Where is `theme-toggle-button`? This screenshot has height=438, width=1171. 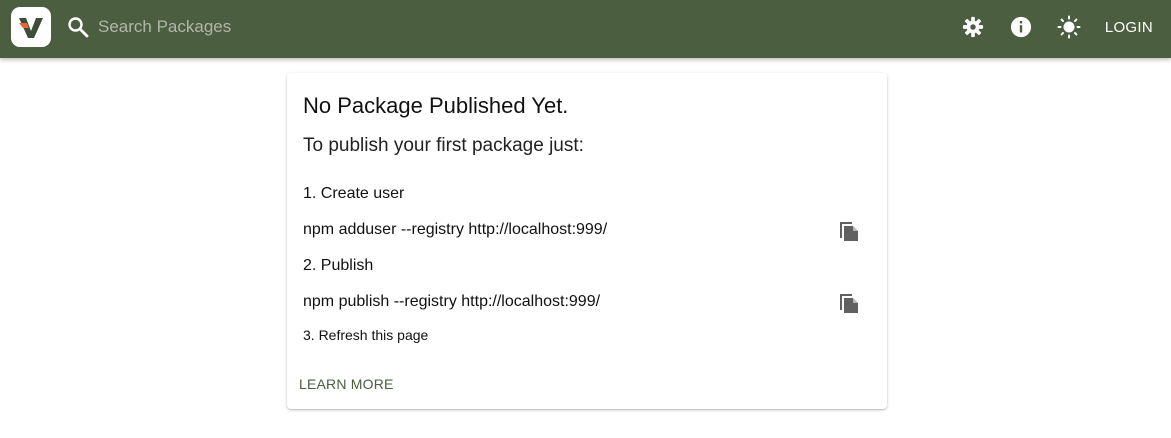
theme-toggle-button is located at coordinates (1069, 27).